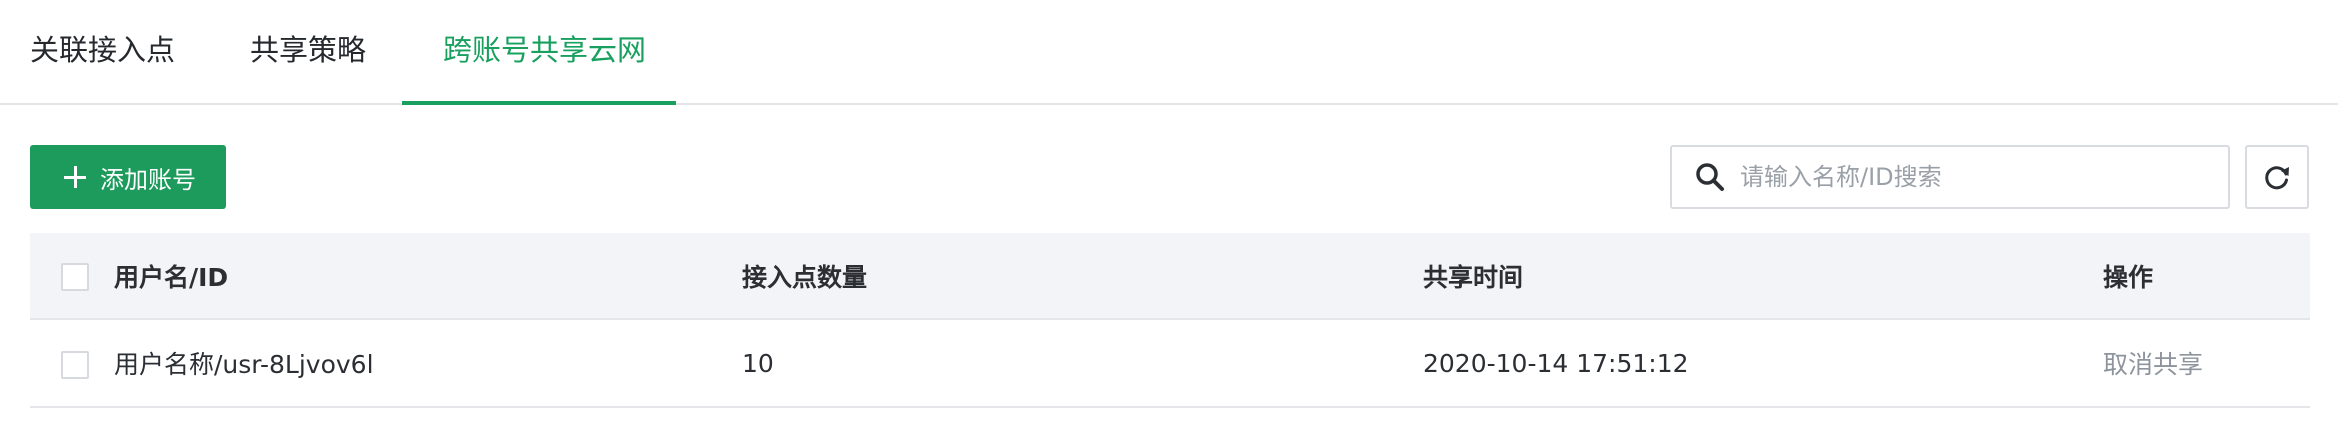 This screenshot has width=2338, height=438. I want to click on tab-cross-account-sharing: 跨账号共享云网, so click(544, 66).